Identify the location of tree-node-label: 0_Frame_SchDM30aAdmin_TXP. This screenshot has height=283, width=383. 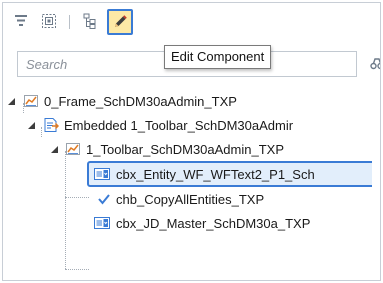
(140, 101).